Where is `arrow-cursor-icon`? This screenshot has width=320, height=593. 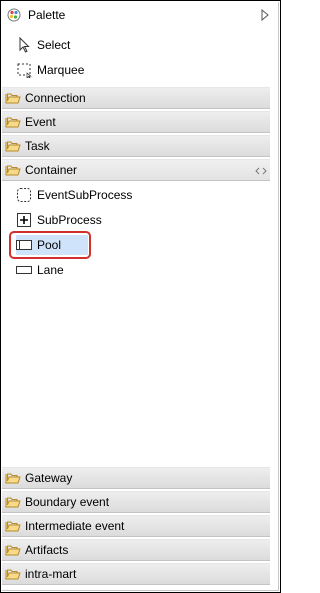
arrow-cursor-icon is located at coordinates (24, 44).